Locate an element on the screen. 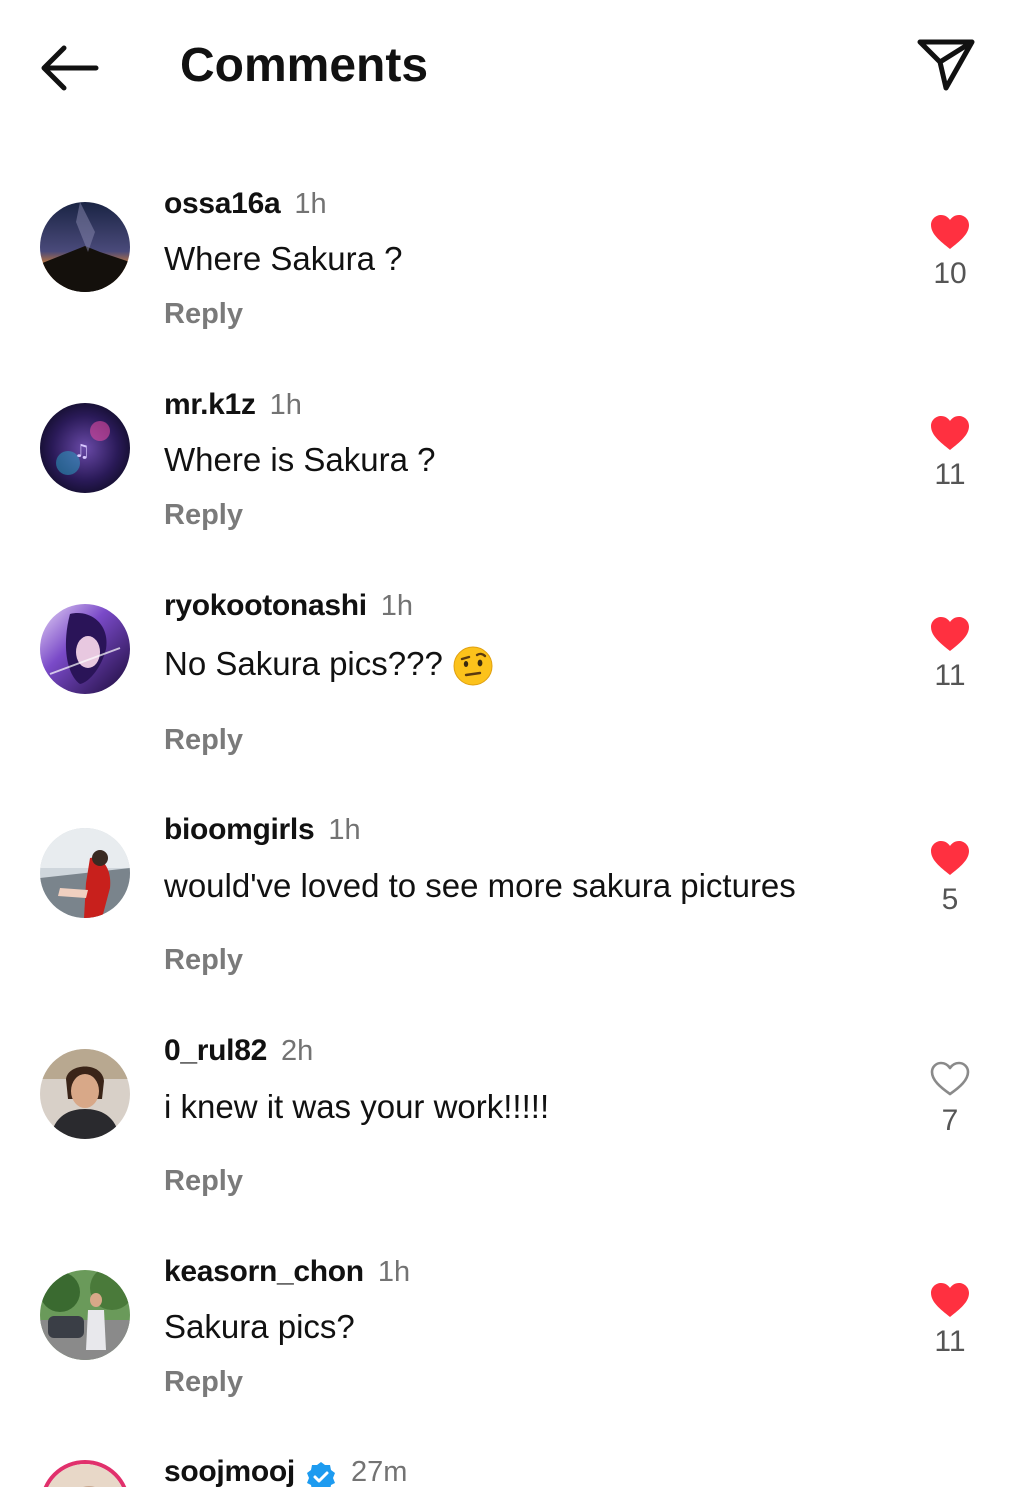  comment-text: Where Sakura ? is located at coordinates (283, 258).